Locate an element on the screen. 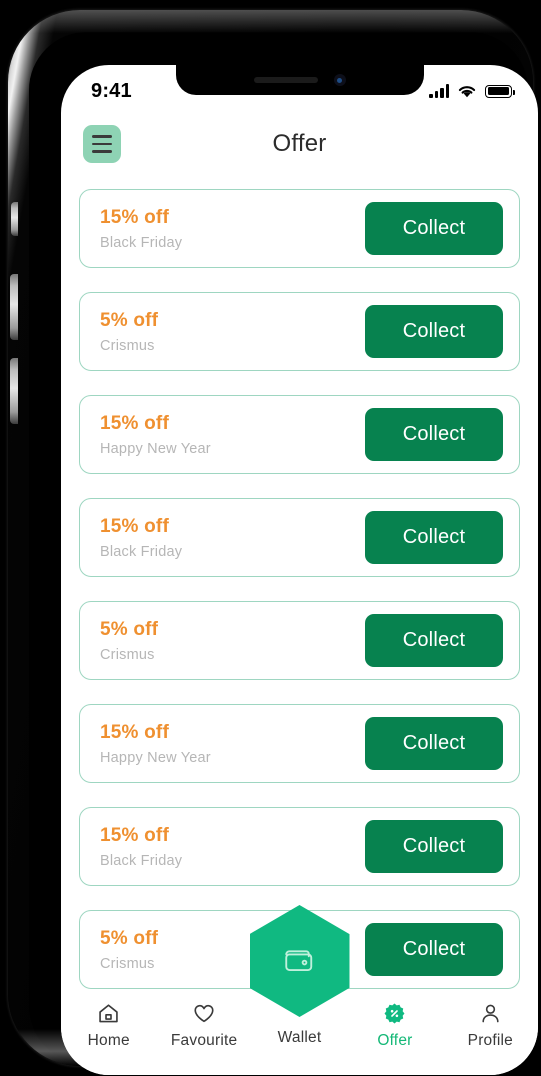  volume-down-button is located at coordinates (14, 391).